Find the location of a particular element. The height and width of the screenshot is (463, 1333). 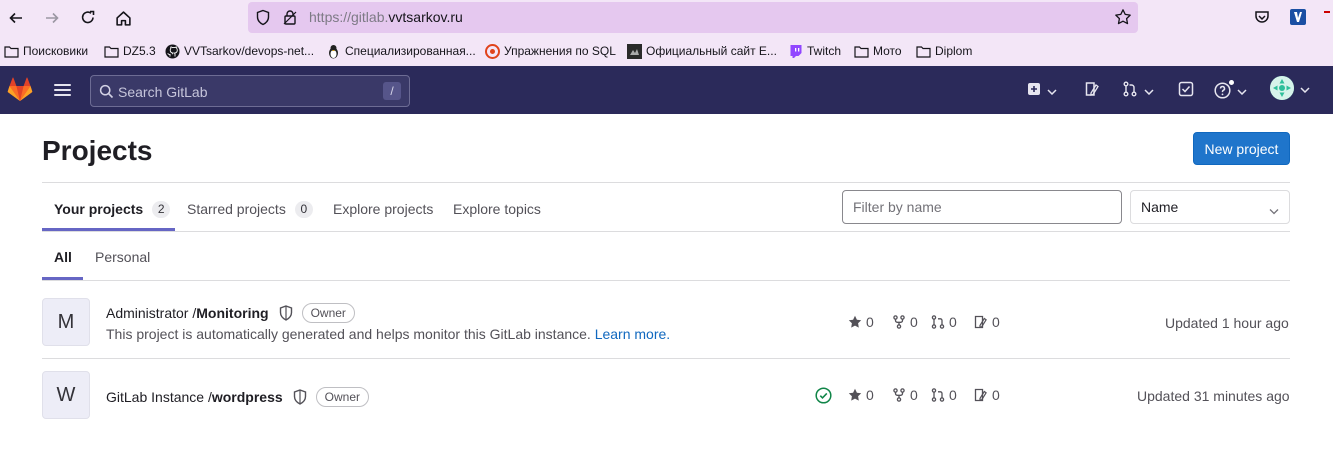

bookmark-item: Мото is located at coordinates (878, 51).